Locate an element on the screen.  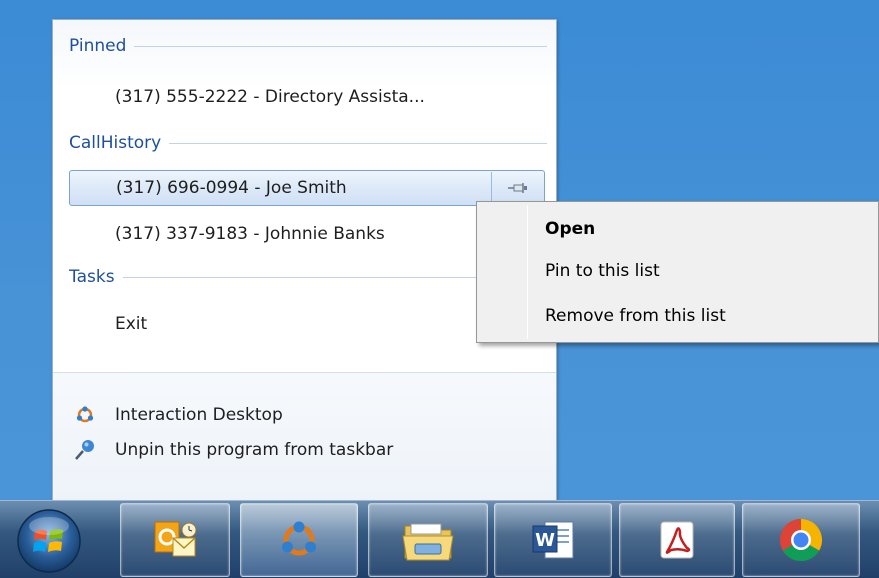
taskbar-interaction-desktop is located at coordinates (299, 540).